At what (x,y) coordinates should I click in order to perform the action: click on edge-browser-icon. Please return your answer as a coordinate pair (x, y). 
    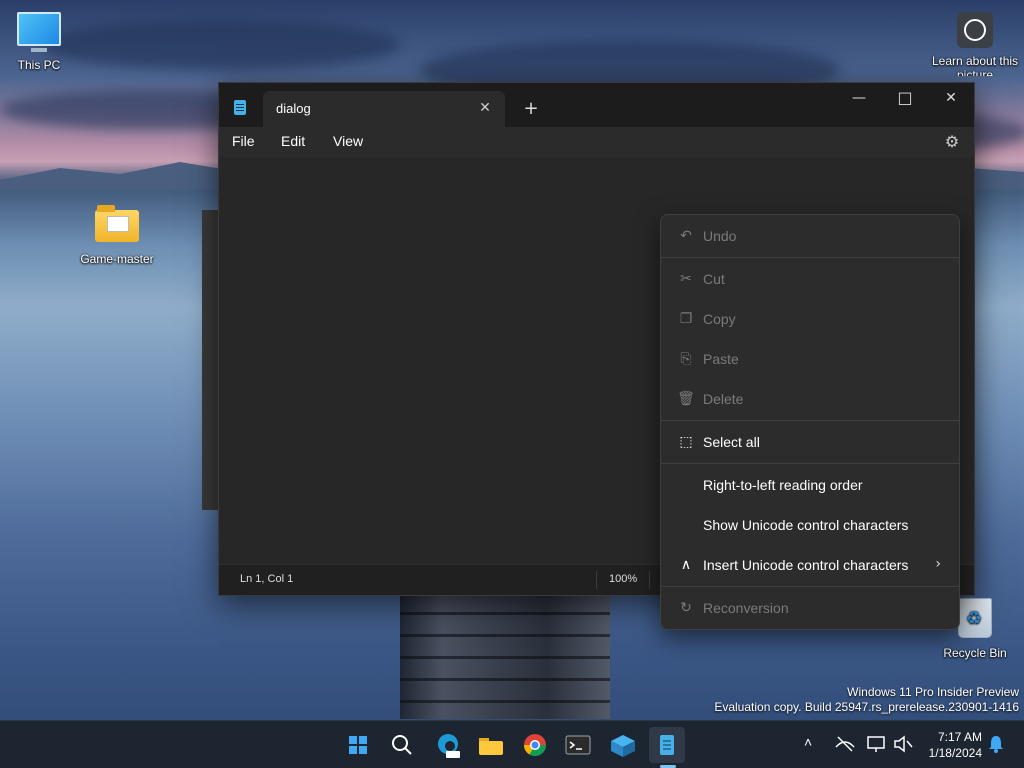
    Looking at the image, I should click on (449, 746).